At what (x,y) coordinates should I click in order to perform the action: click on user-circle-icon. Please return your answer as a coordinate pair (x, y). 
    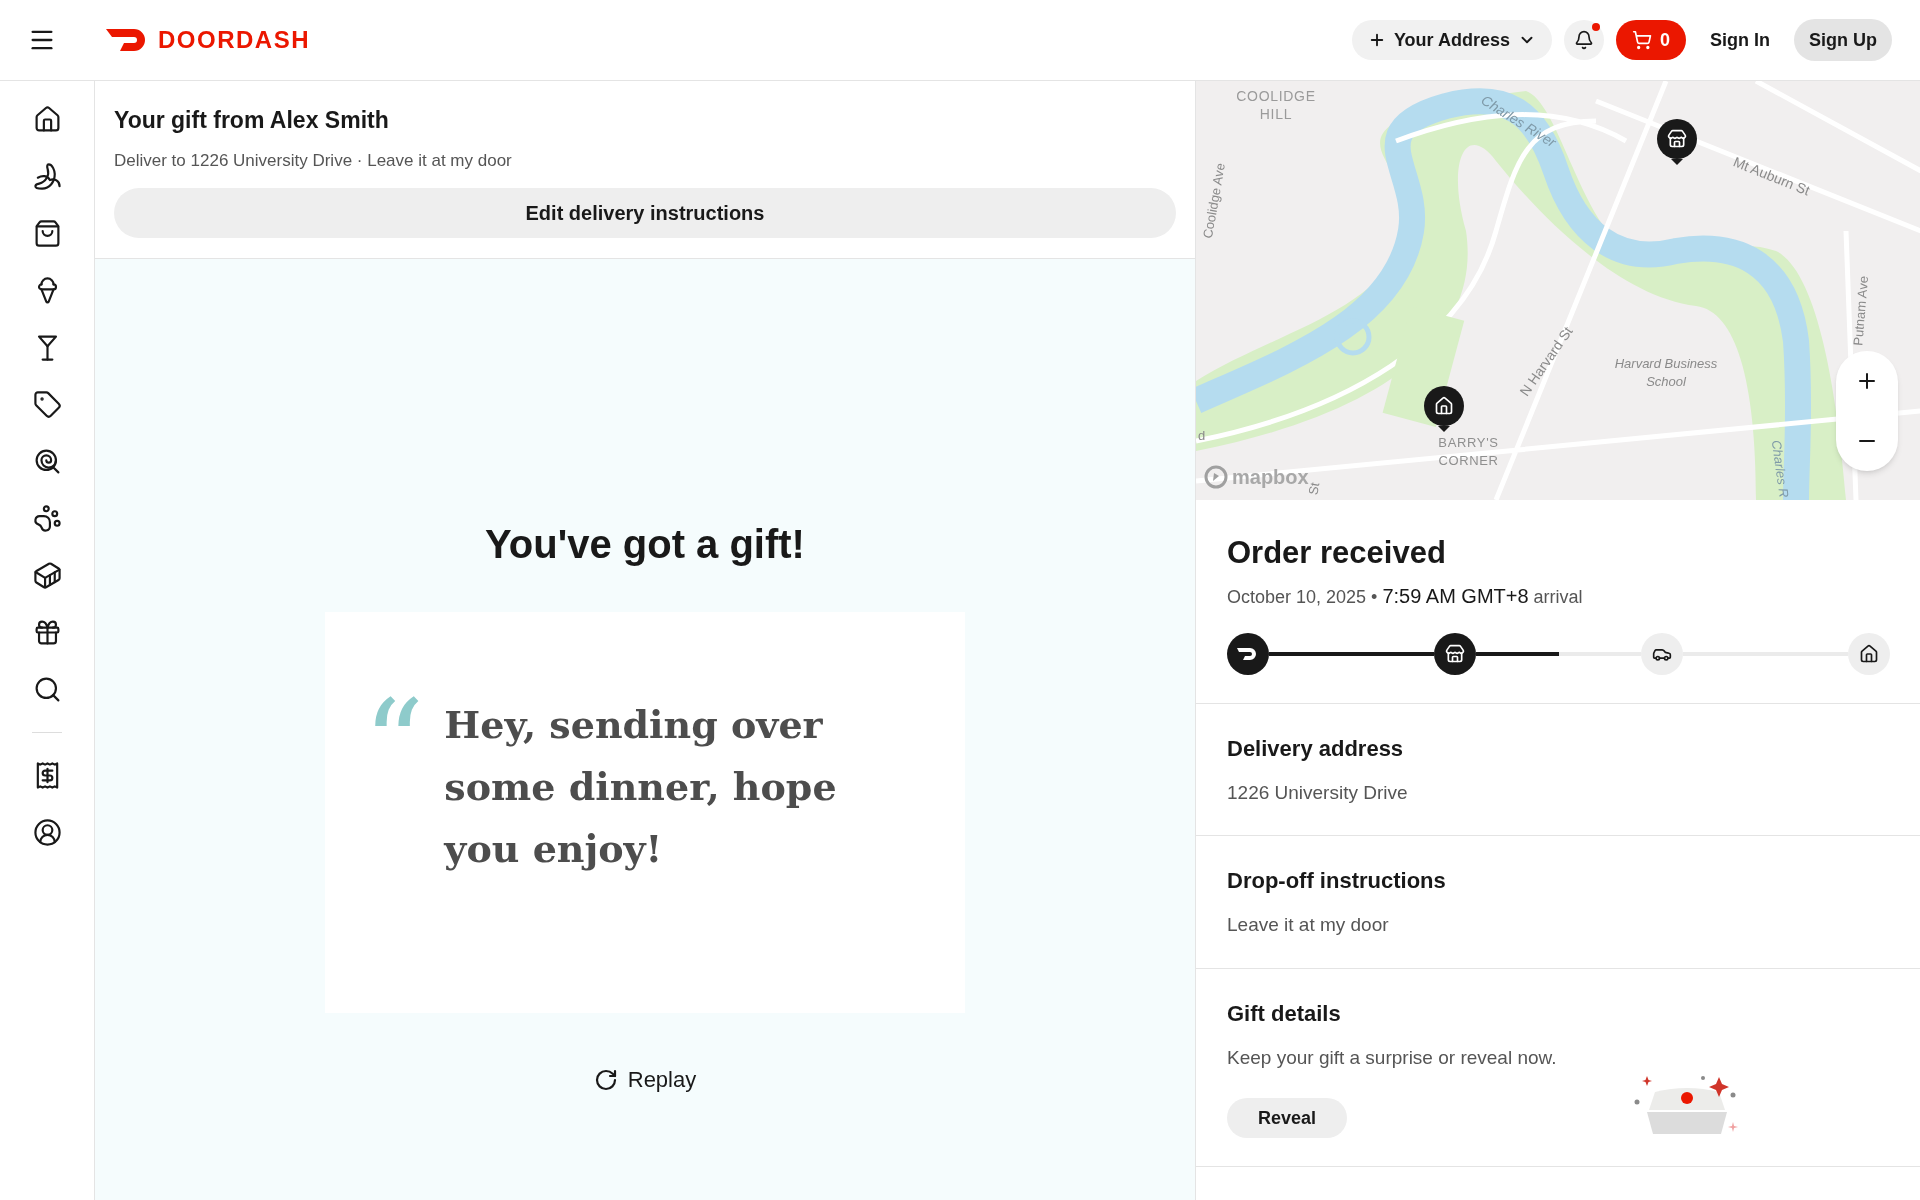
    Looking at the image, I should click on (47, 832).